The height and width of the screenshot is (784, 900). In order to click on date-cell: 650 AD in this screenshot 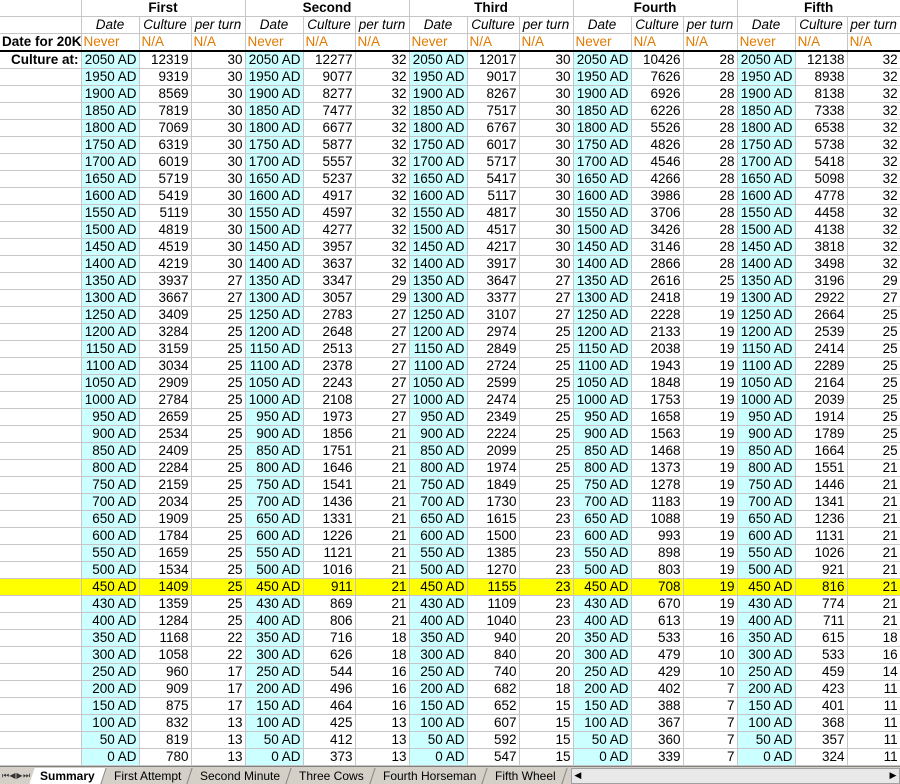, I will do `click(274, 519)`.